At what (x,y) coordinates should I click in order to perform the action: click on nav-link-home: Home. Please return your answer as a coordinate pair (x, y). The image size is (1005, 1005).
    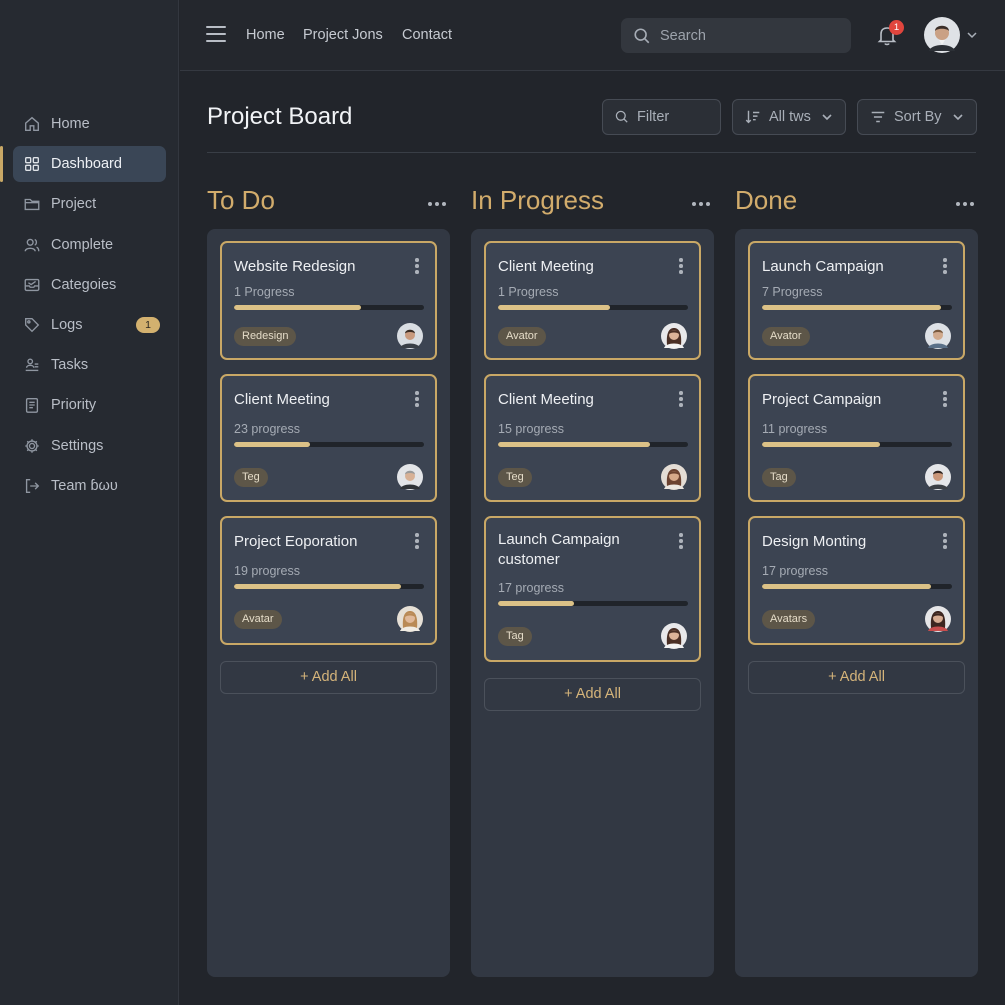
    Looking at the image, I should click on (265, 35).